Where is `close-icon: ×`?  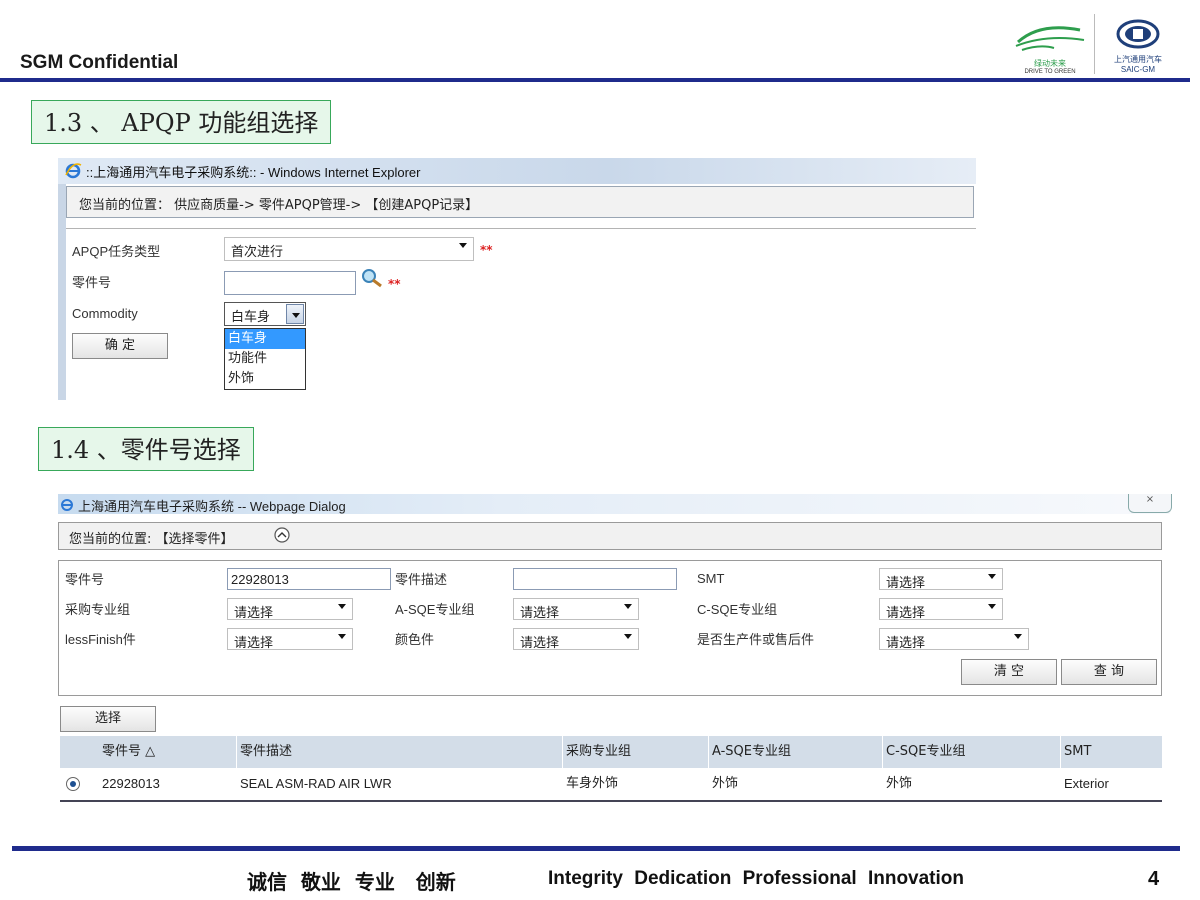
close-icon: × is located at coordinates (1150, 499).